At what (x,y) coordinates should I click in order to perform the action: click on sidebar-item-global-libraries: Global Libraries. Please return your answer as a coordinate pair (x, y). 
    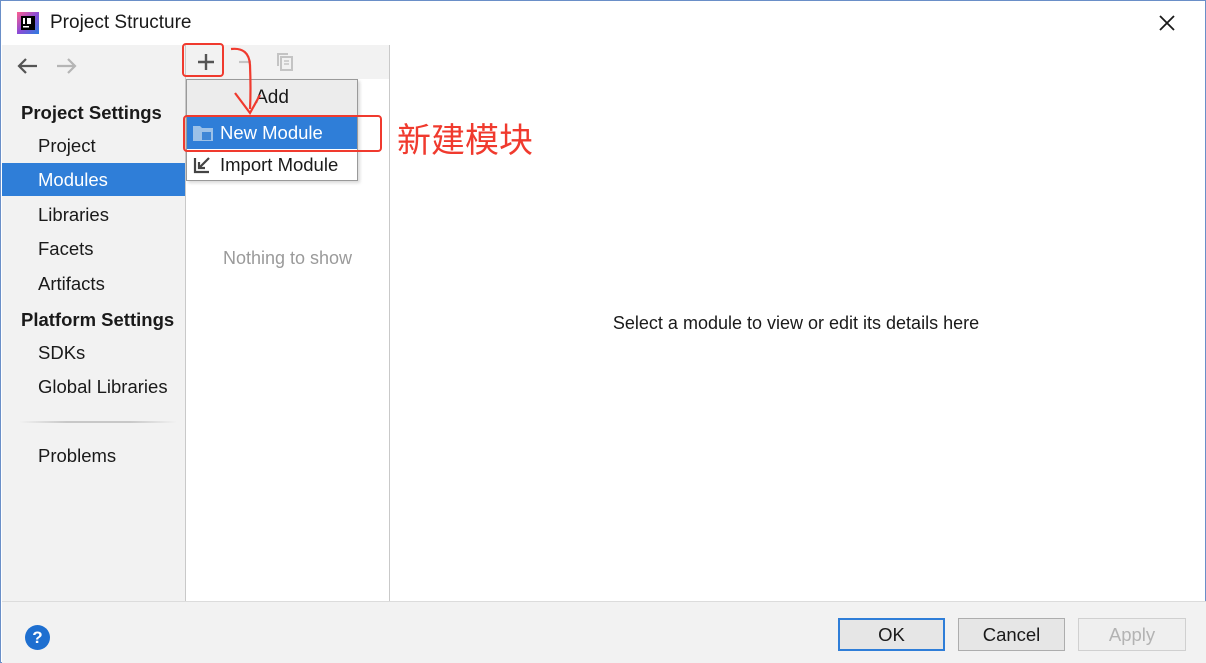
    Looking at the image, I should click on (93, 386).